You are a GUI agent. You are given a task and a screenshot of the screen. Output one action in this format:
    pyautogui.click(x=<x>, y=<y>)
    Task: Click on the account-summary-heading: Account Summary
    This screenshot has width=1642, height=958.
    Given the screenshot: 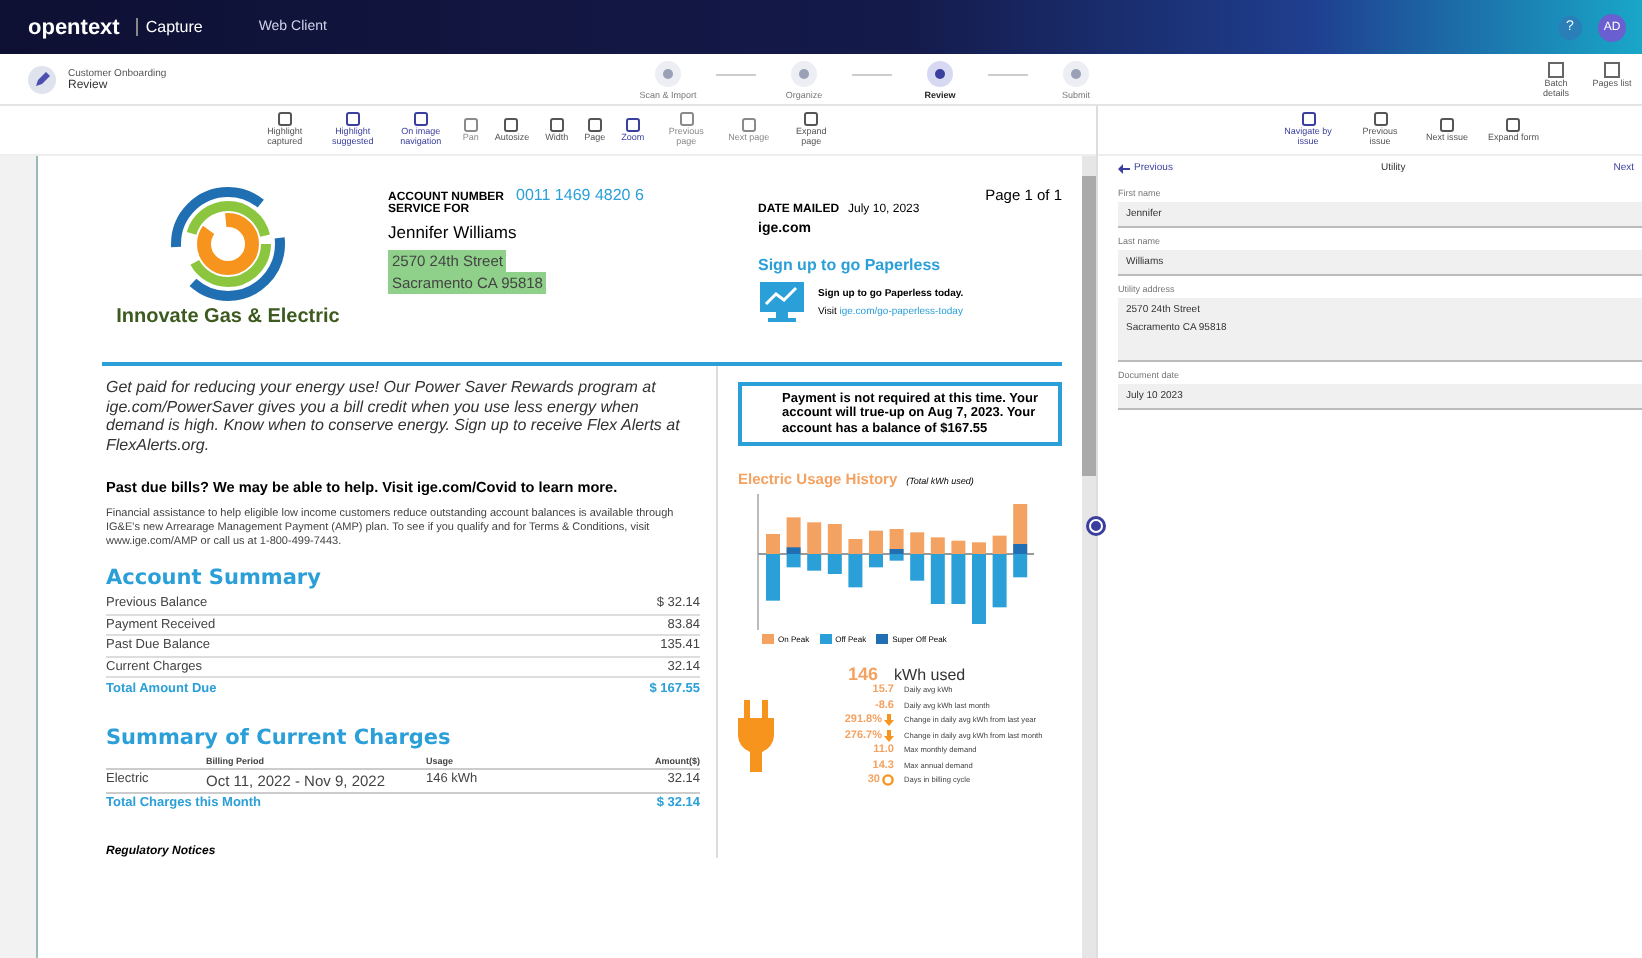 What is the action you would take?
    pyautogui.click(x=214, y=578)
    